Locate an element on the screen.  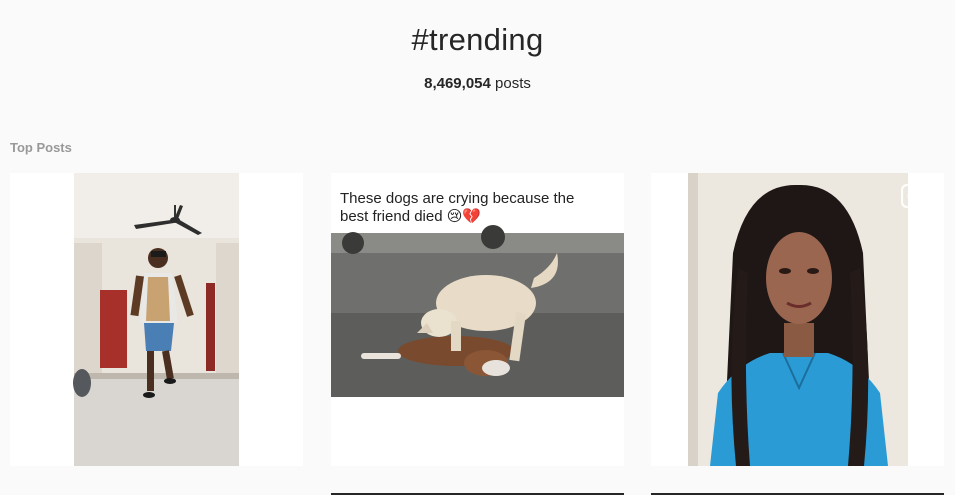
post-count: 8,469,054 posts is located at coordinates (477, 84).